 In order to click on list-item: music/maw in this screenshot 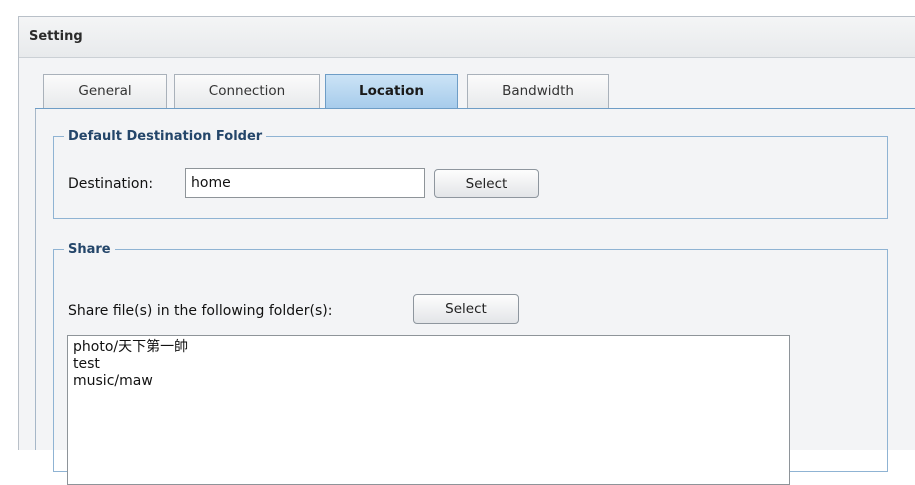, I will do `click(428, 381)`.